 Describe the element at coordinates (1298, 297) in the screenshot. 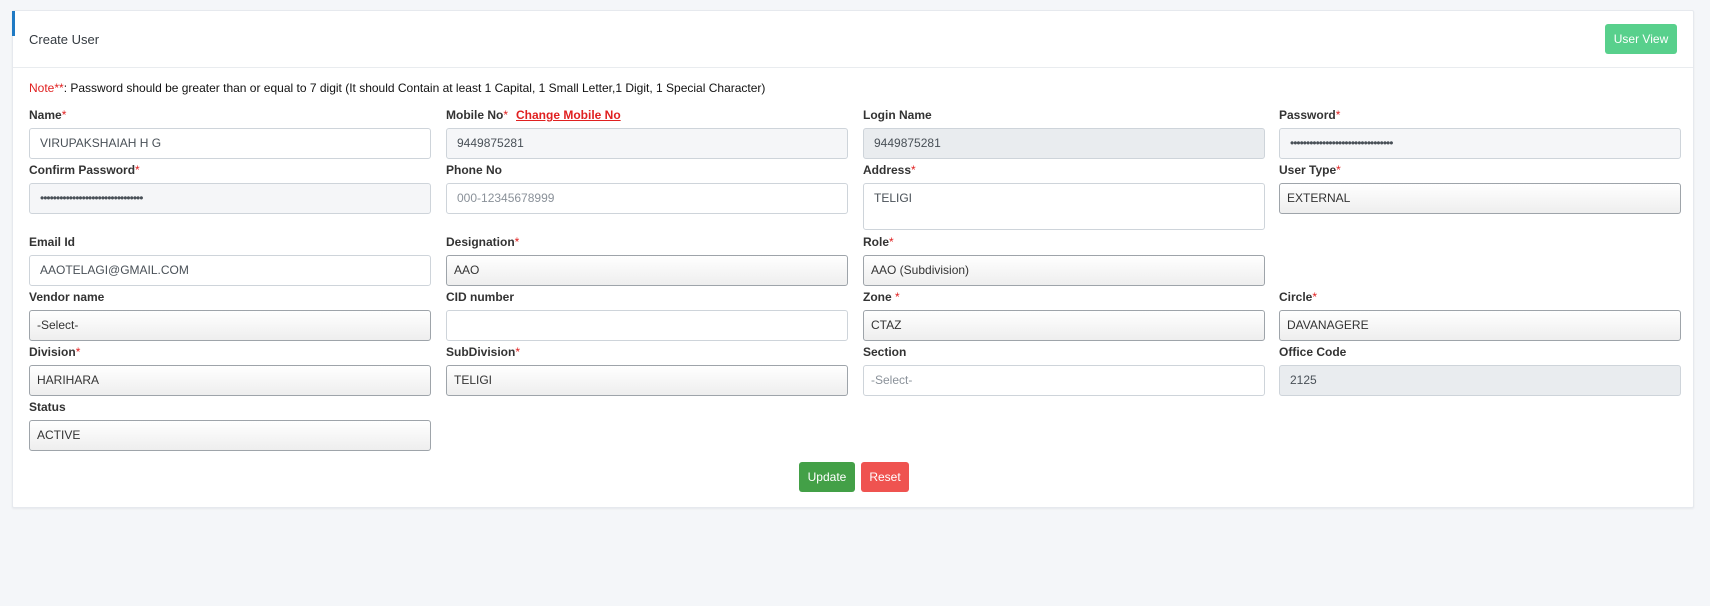

I see `circle-label: Circle*` at that location.